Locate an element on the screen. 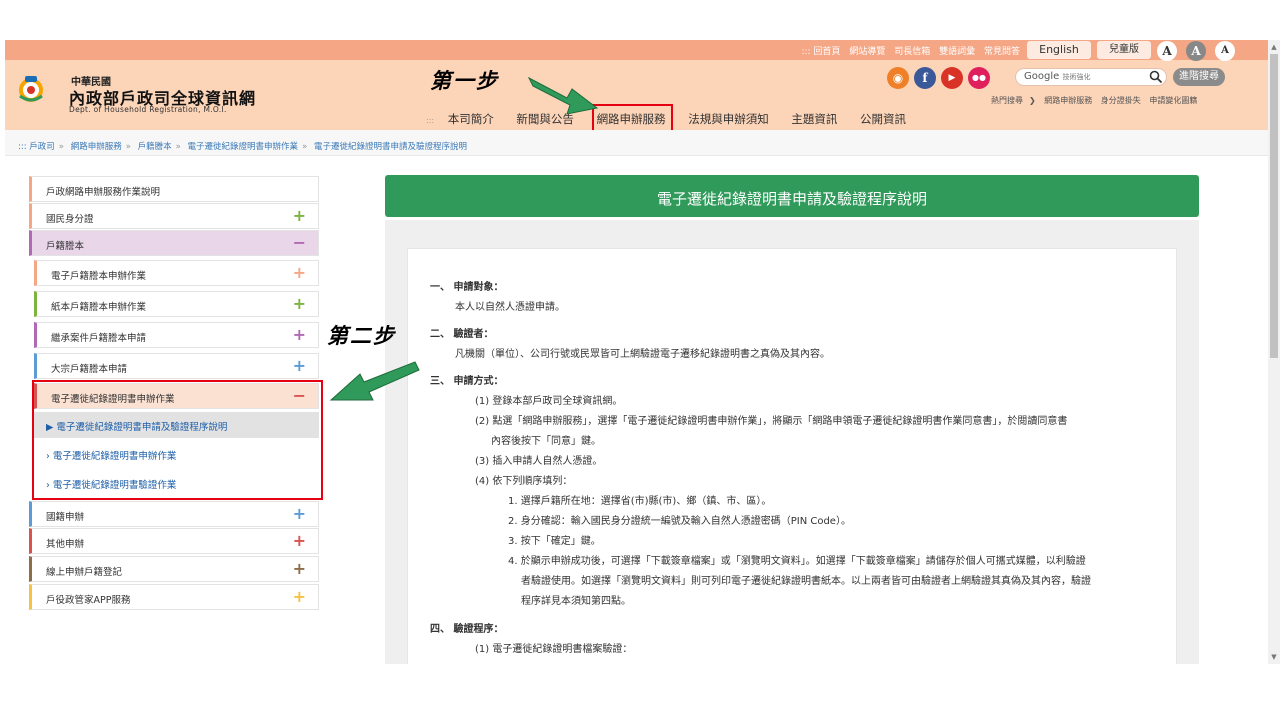  section-text: 本人以自然人憑證申請。 is located at coordinates (510, 307).